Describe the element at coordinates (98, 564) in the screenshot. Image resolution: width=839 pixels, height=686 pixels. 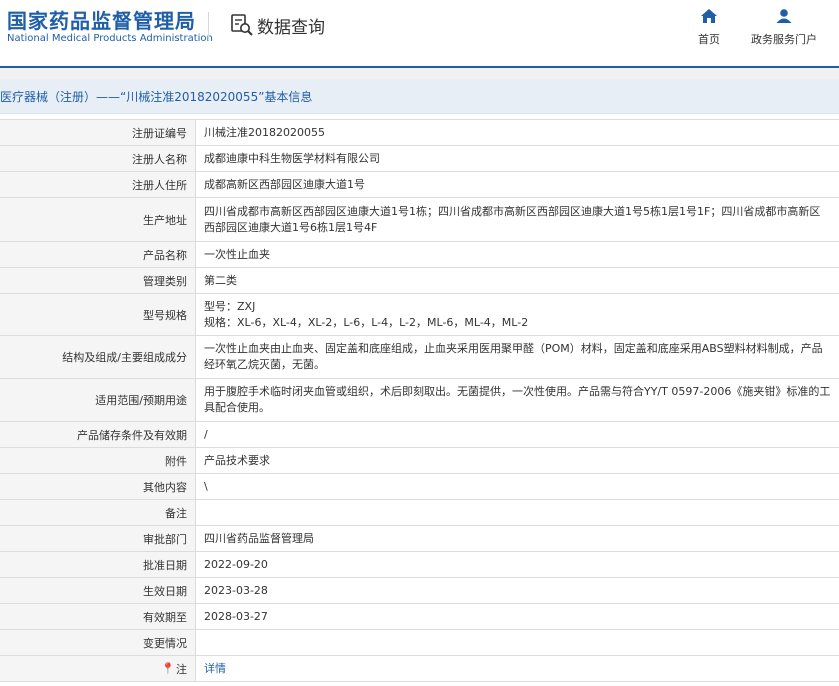
I see `row-label: 批准日期` at that location.